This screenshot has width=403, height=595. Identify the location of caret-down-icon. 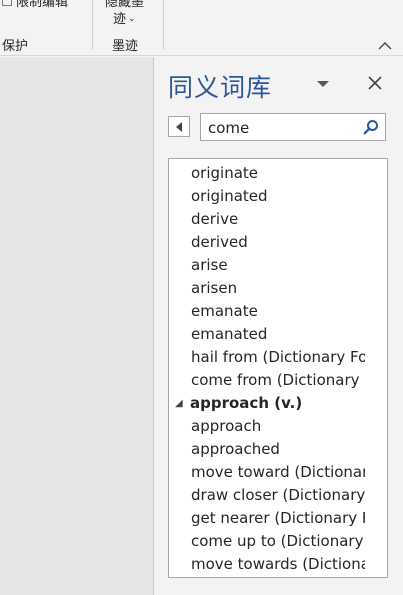
(323, 84).